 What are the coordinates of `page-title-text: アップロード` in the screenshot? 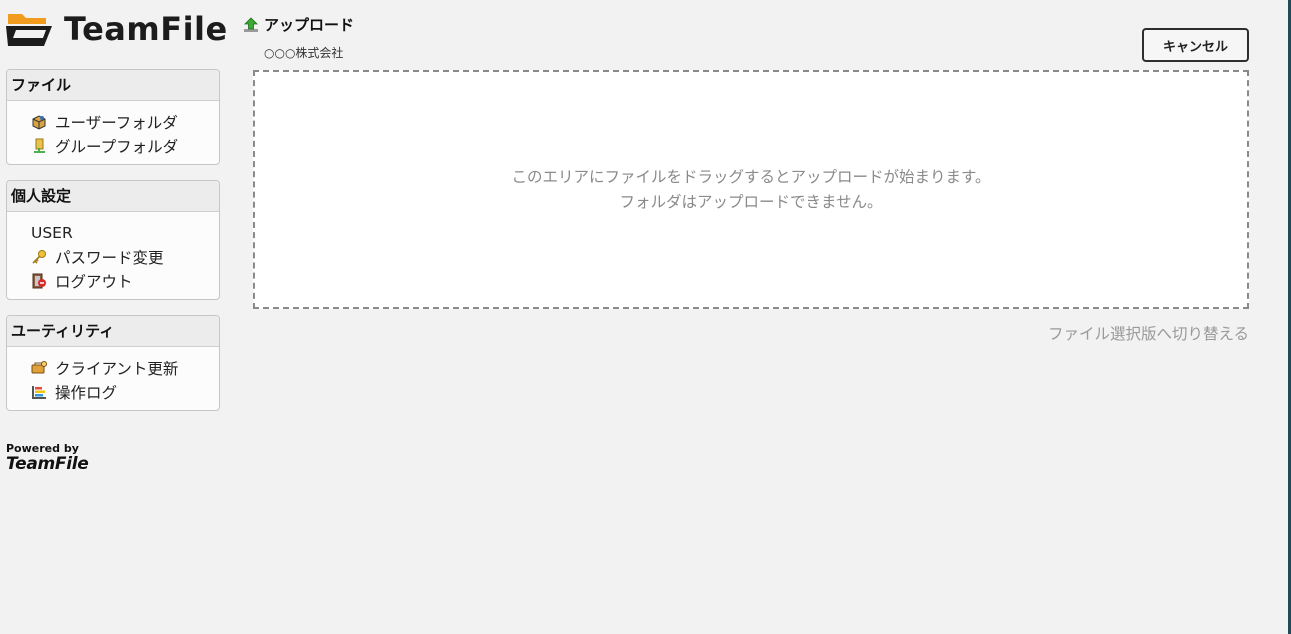 It's located at (309, 25).